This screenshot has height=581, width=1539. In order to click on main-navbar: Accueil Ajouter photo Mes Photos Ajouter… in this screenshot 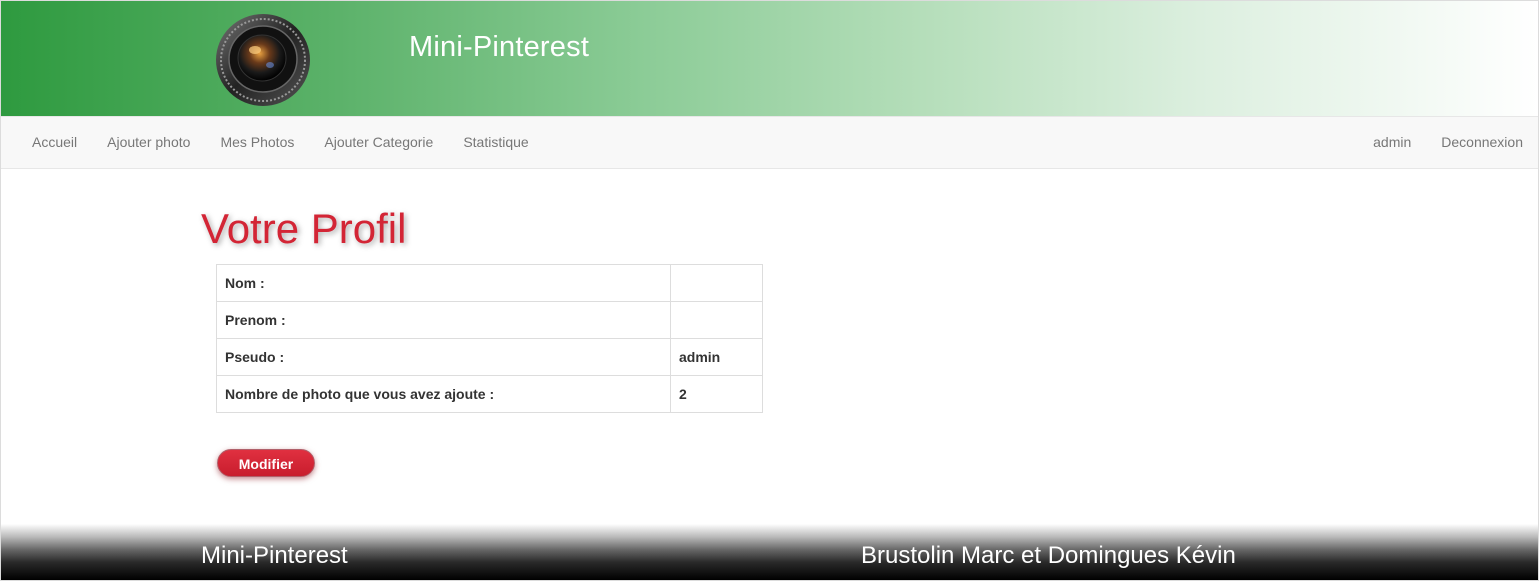, I will do `click(769, 142)`.